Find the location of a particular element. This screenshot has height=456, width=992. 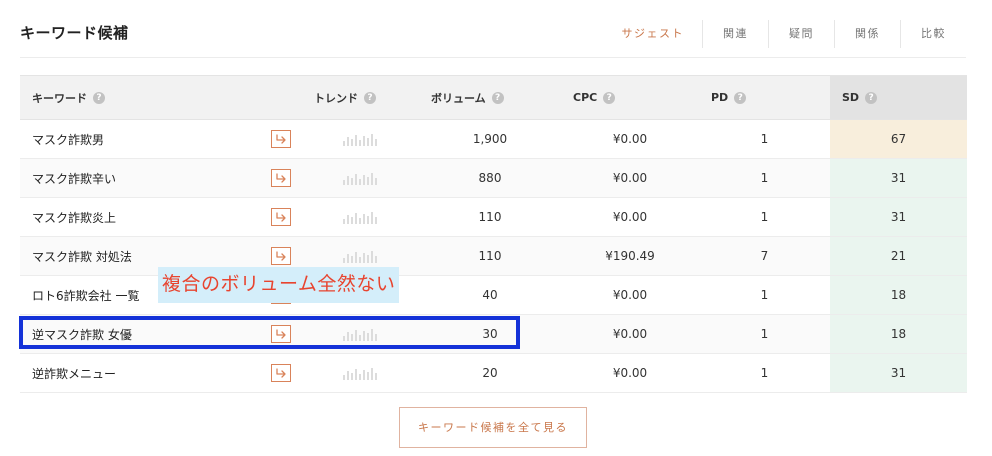

keyword-text: マスク詐欺炎上 is located at coordinates (74, 218).